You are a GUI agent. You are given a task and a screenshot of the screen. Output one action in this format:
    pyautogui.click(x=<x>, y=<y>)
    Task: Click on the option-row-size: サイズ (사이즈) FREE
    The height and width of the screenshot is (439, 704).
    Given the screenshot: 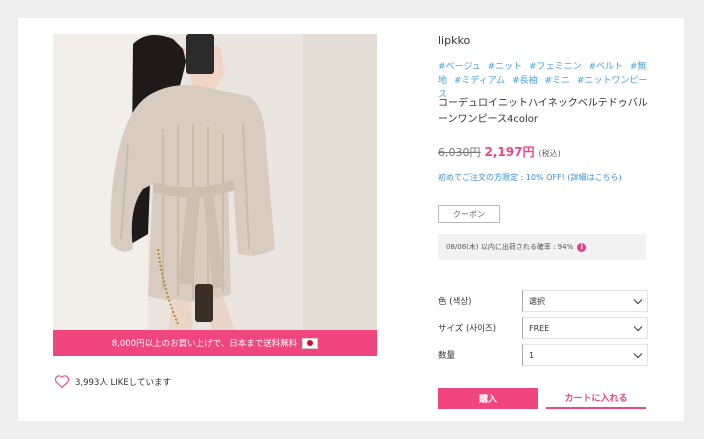 What is the action you would take?
    pyautogui.click(x=543, y=328)
    